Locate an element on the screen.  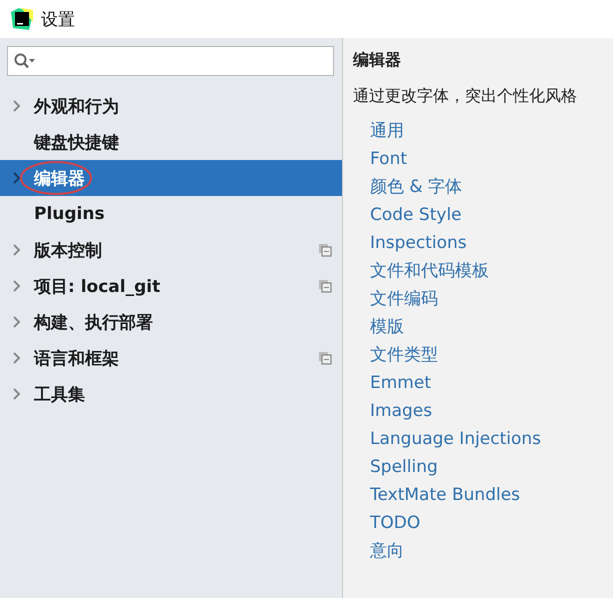
settings-link: 文件类型 is located at coordinates (404, 355).